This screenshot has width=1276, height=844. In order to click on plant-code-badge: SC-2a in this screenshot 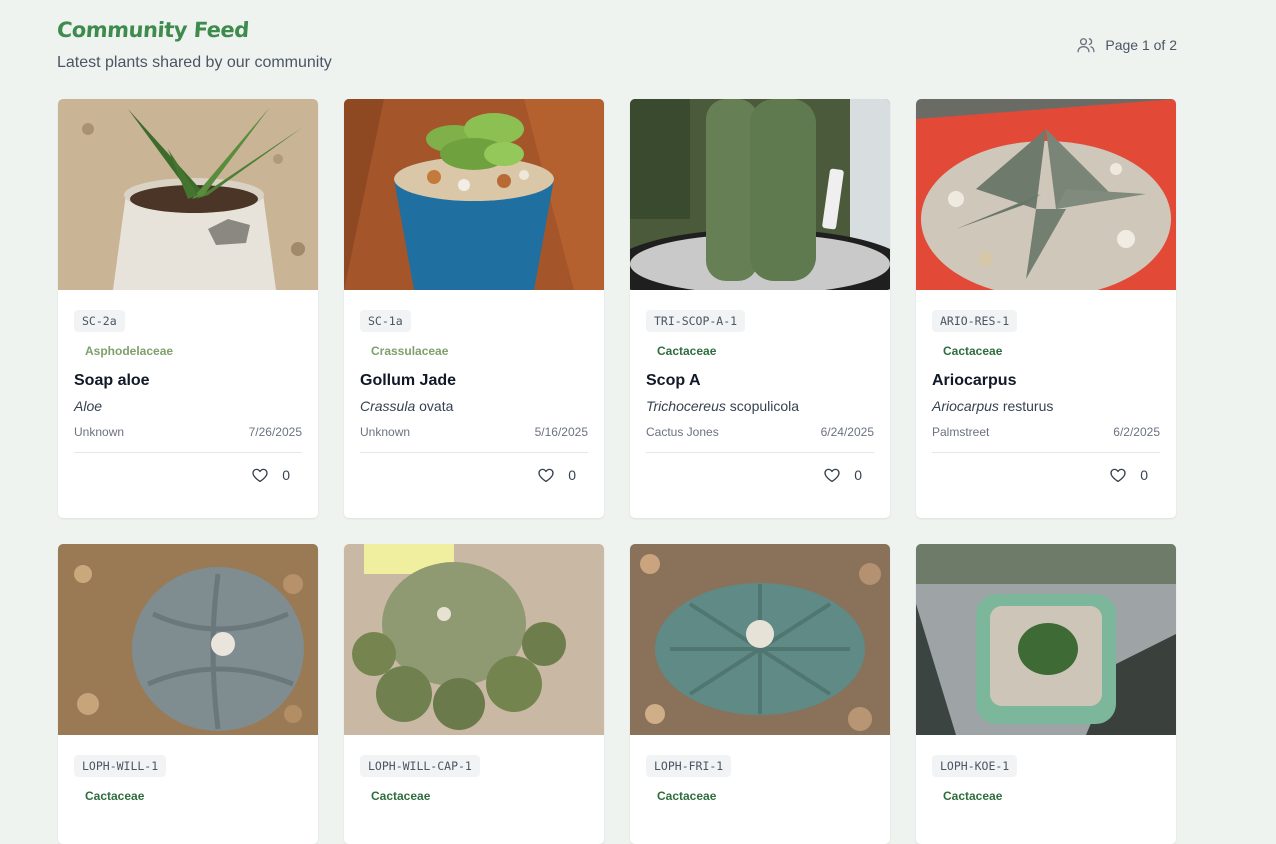, I will do `click(99, 321)`.